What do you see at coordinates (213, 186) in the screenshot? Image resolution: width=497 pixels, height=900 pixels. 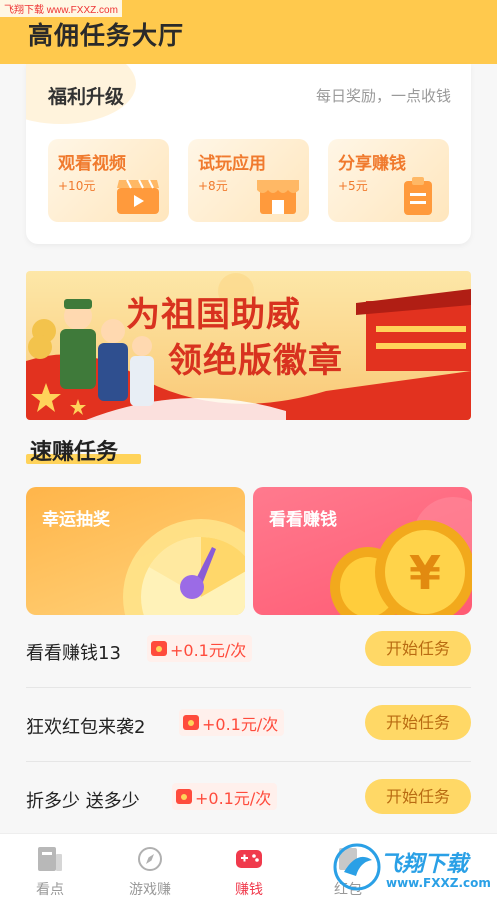 I see `welfare-card-value: +8元` at bounding box center [213, 186].